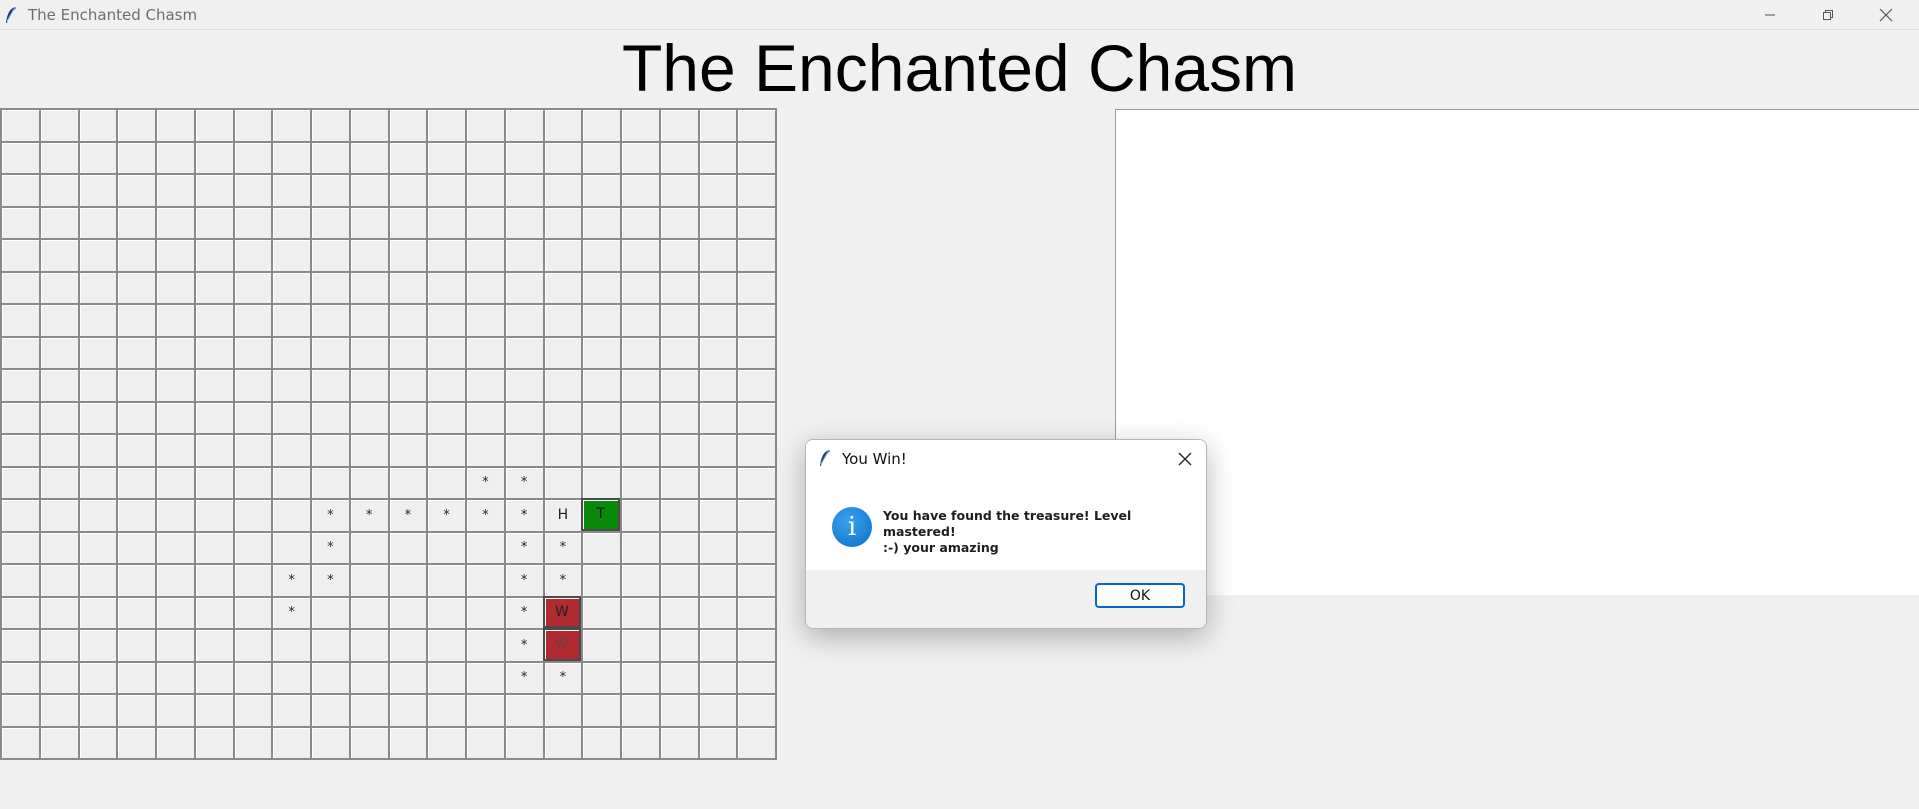  I want to click on ok-button: OK, so click(1140, 595).